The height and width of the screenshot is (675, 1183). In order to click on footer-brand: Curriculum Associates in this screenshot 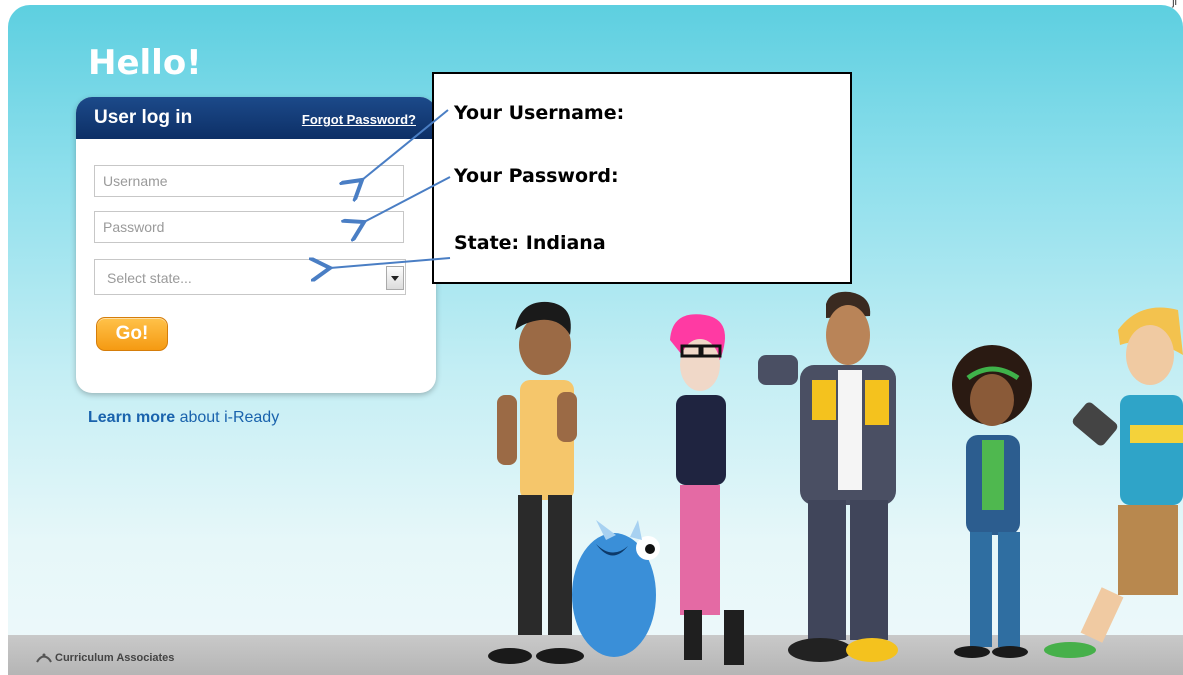, I will do `click(115, 658)`.